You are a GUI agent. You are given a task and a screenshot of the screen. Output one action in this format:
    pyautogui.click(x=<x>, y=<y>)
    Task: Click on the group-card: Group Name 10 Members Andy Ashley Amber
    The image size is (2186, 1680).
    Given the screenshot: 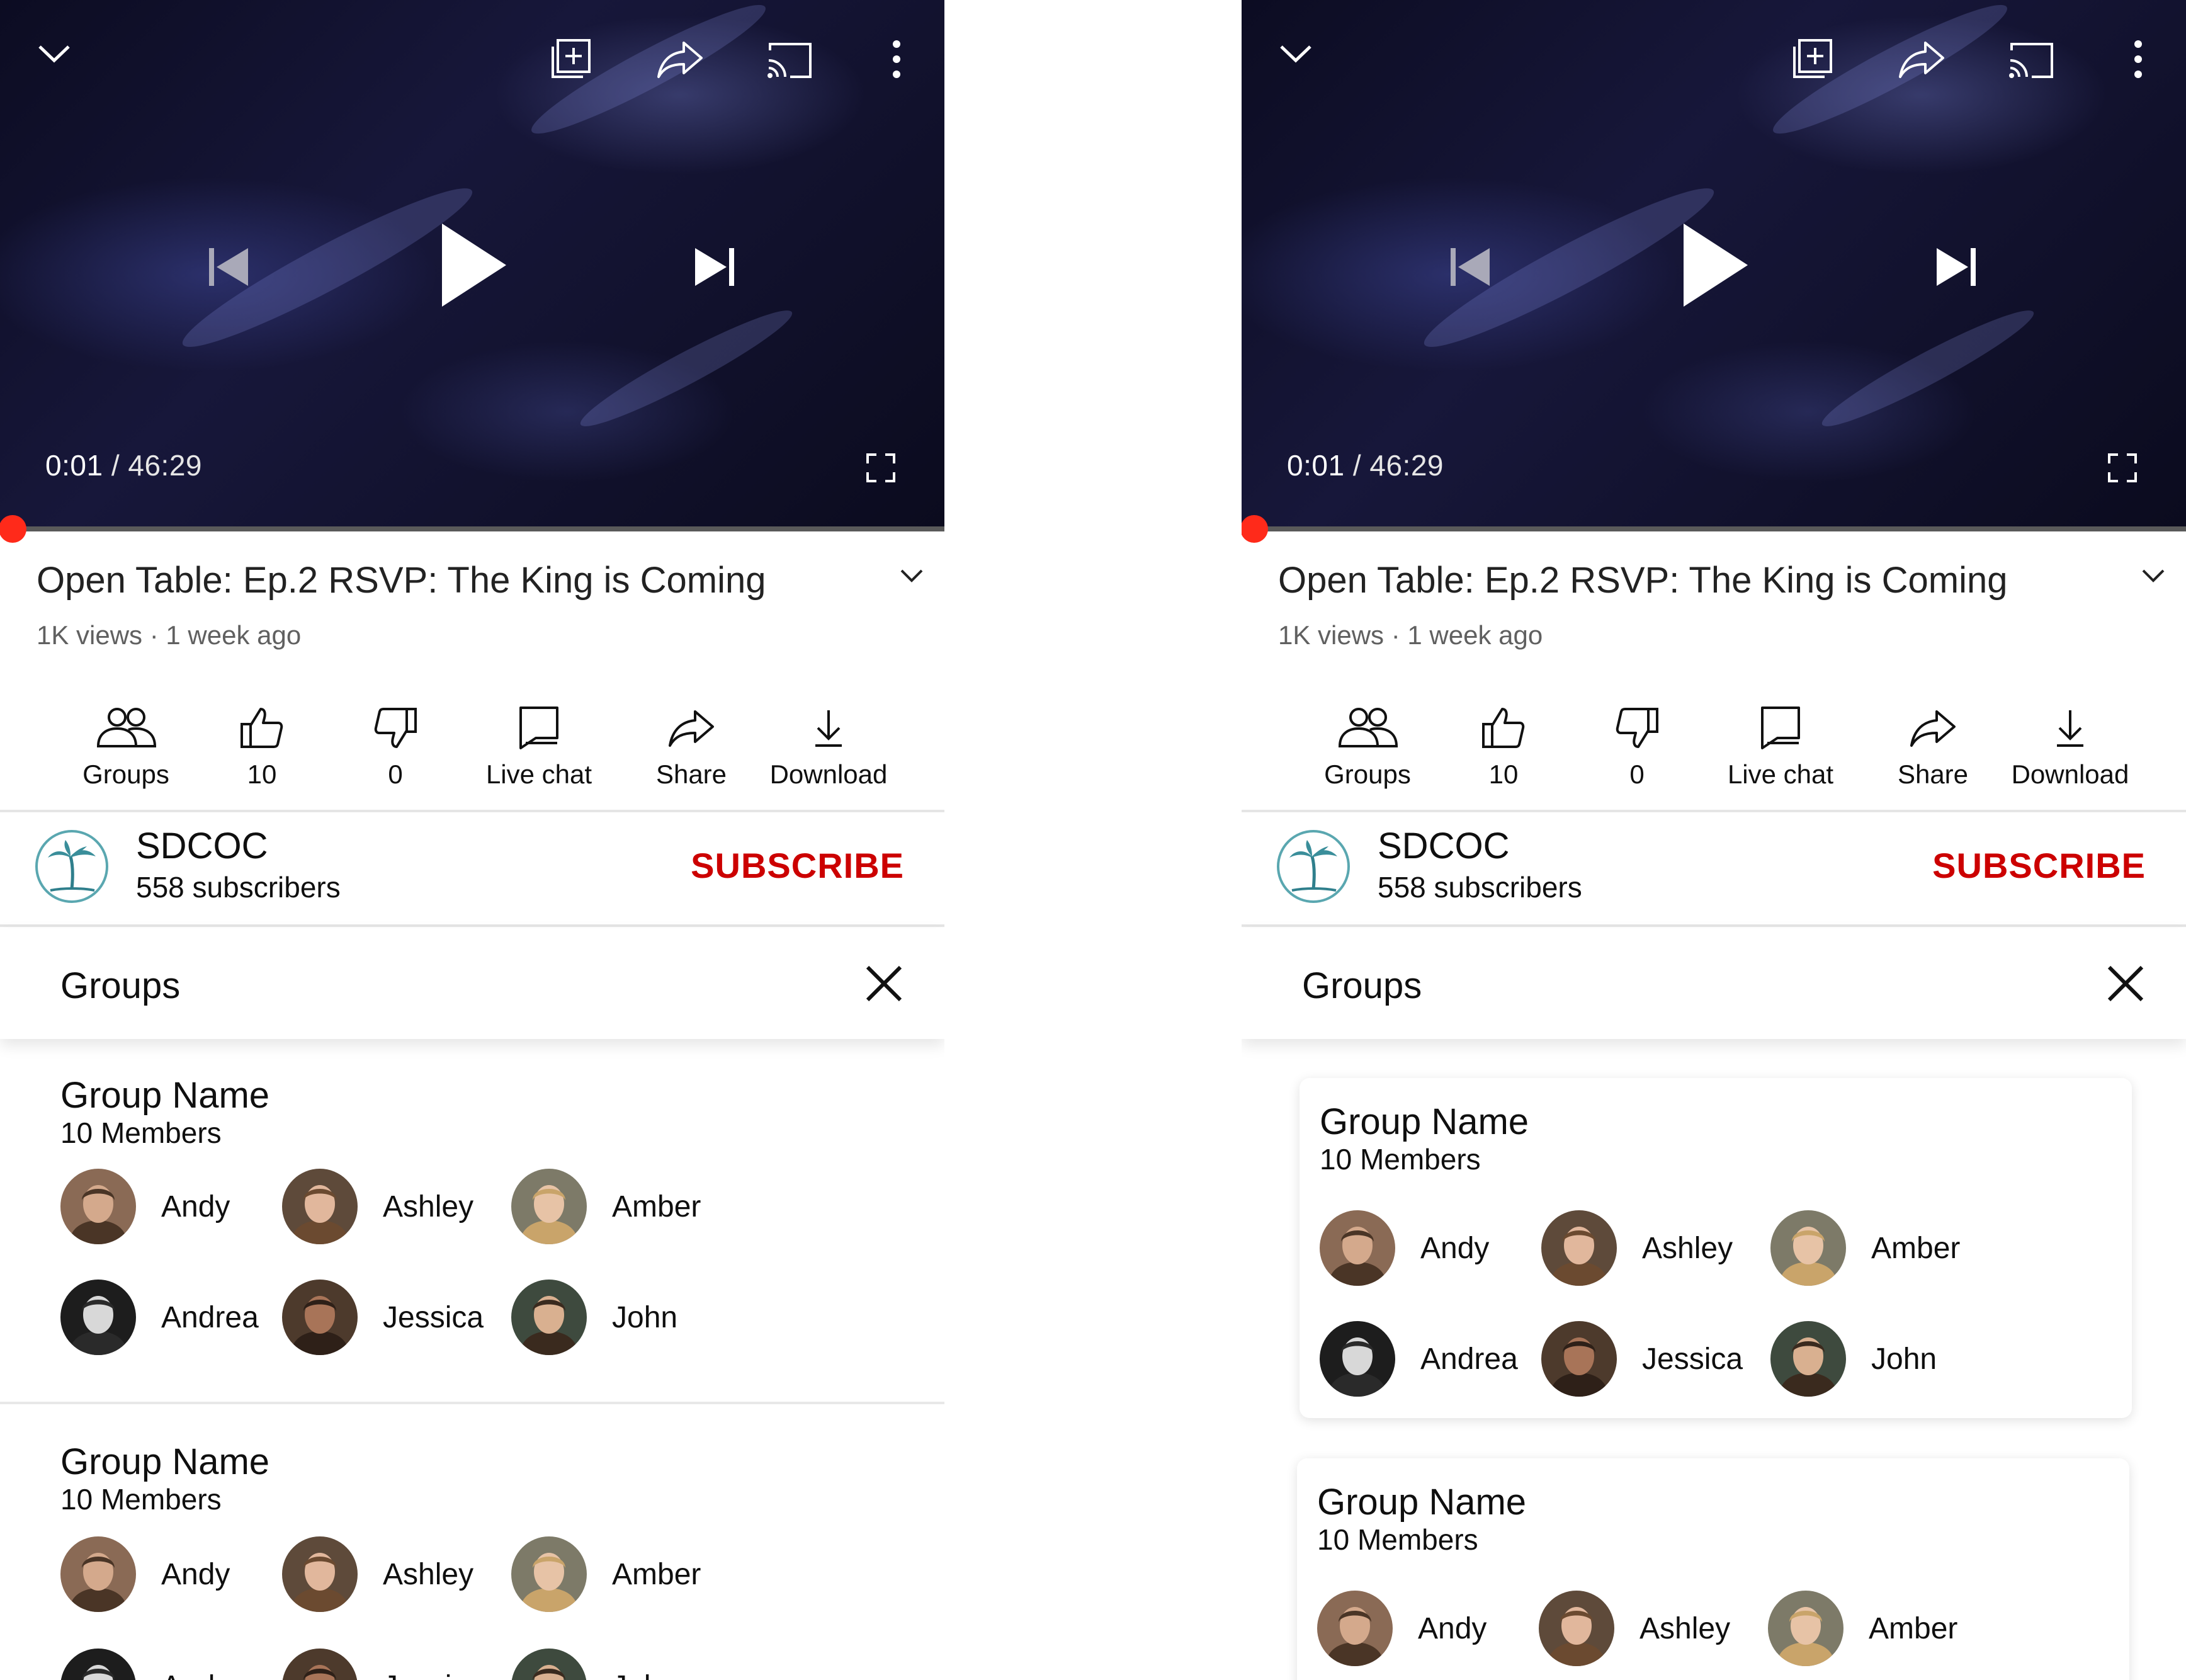 What is the action you would take?
    pyautogui.click(x=1713, y=1569)
    